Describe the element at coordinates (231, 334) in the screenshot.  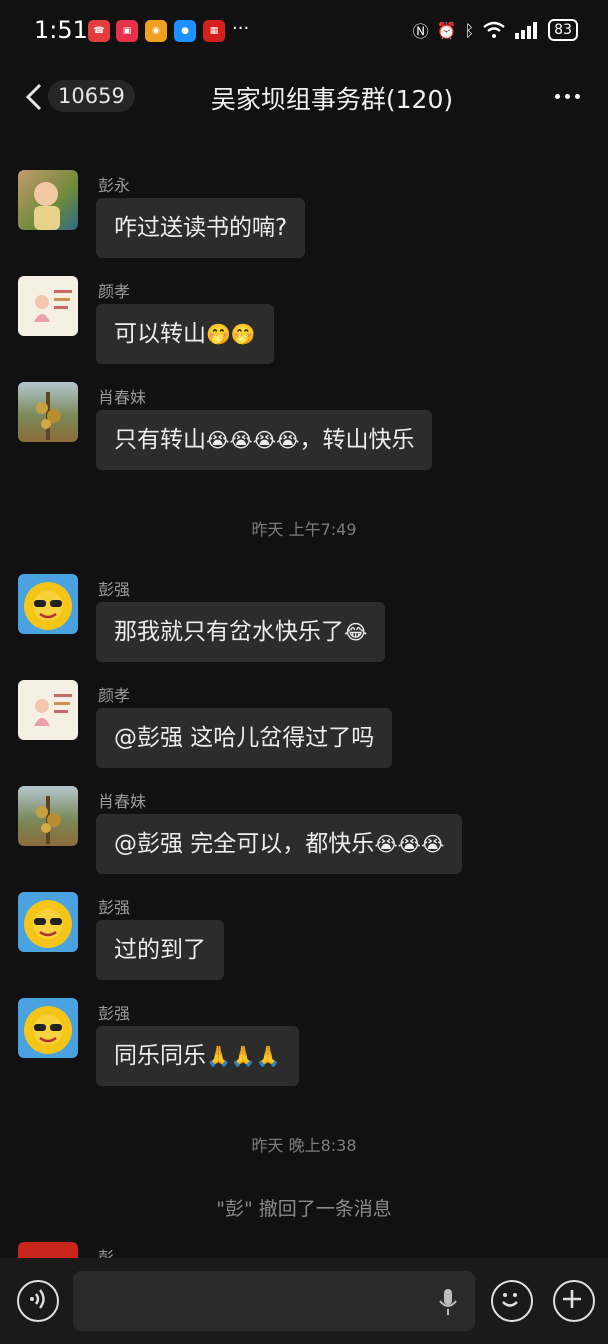
I see `emoji: 🤭🤭` at that location.